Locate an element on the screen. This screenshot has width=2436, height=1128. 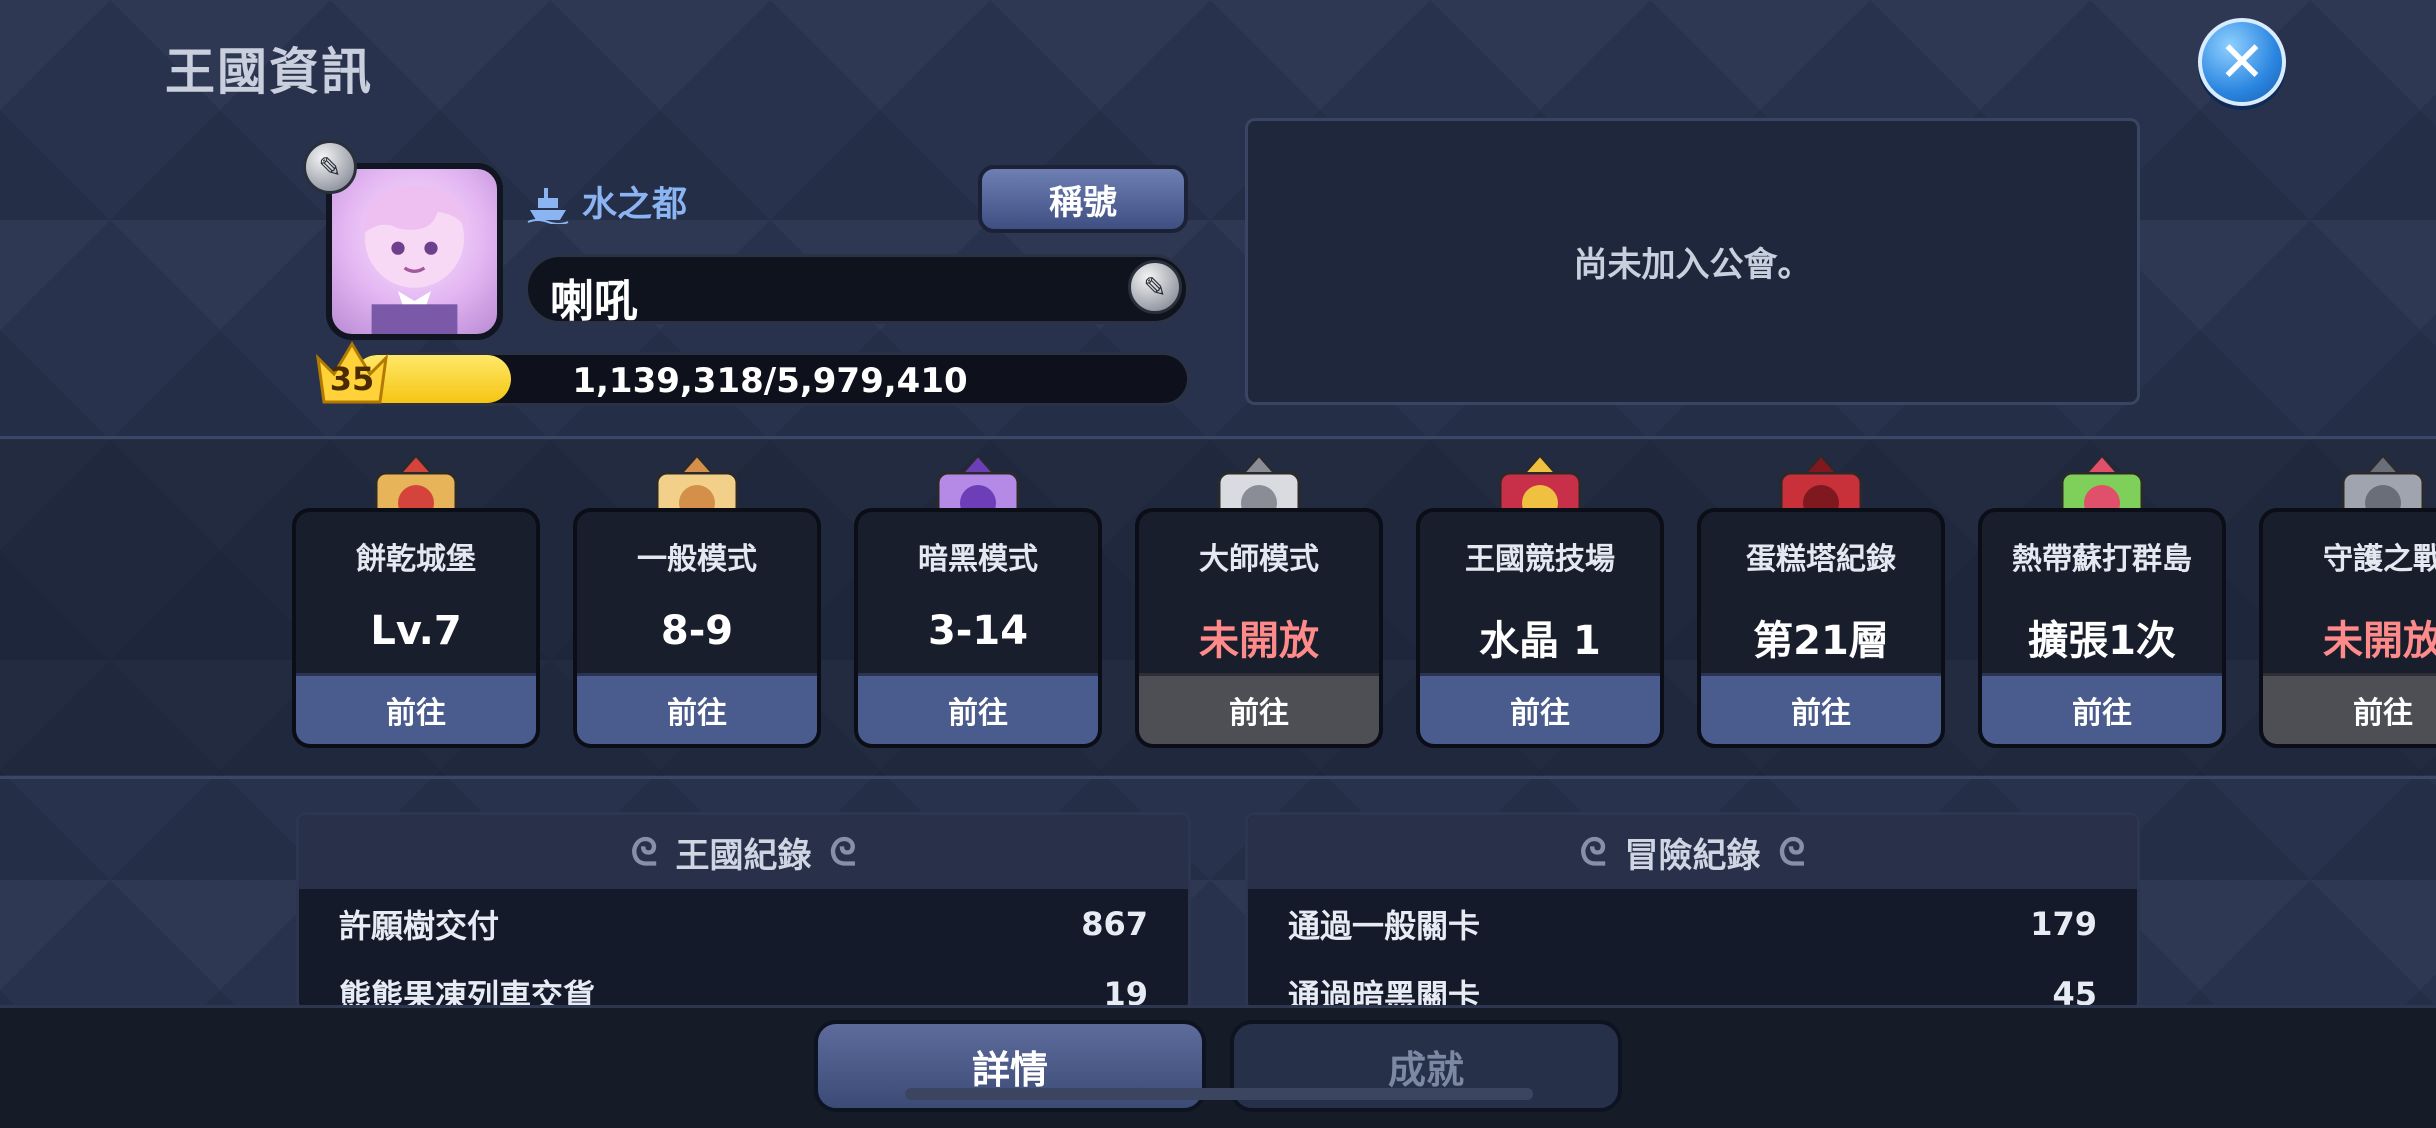
adventure-records-title: 冒險紀錄 is located at coordinates (1692, 855).